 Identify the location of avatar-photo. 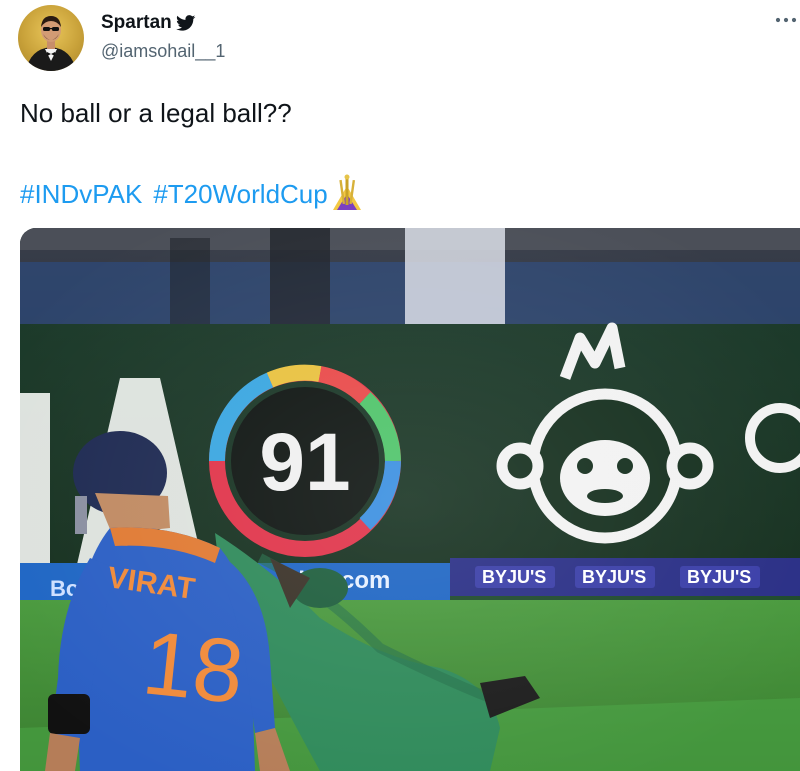
(51, 43).